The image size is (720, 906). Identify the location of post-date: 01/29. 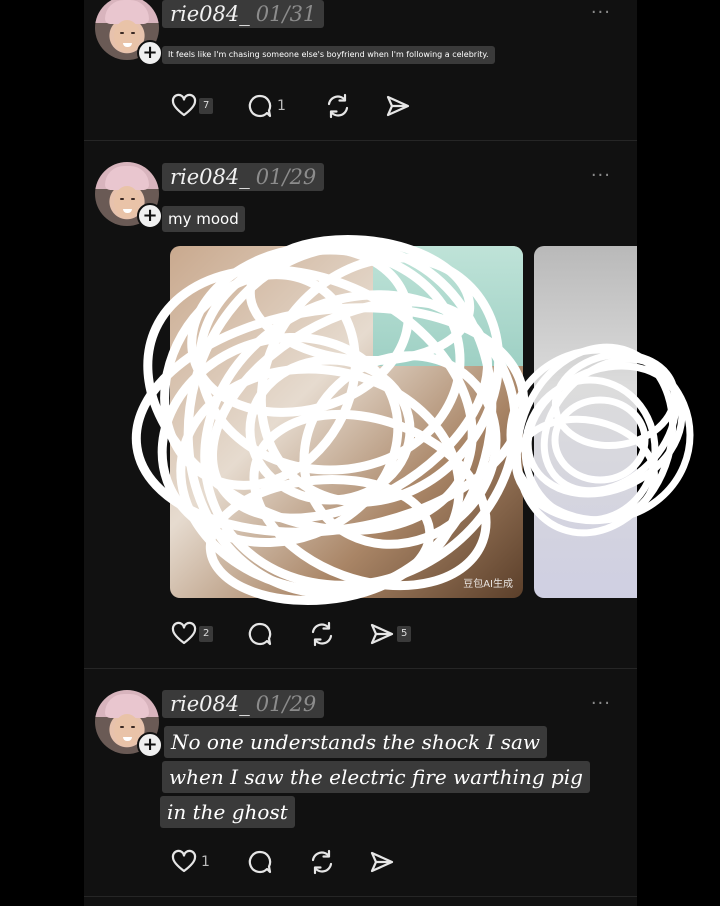
(286, 704).